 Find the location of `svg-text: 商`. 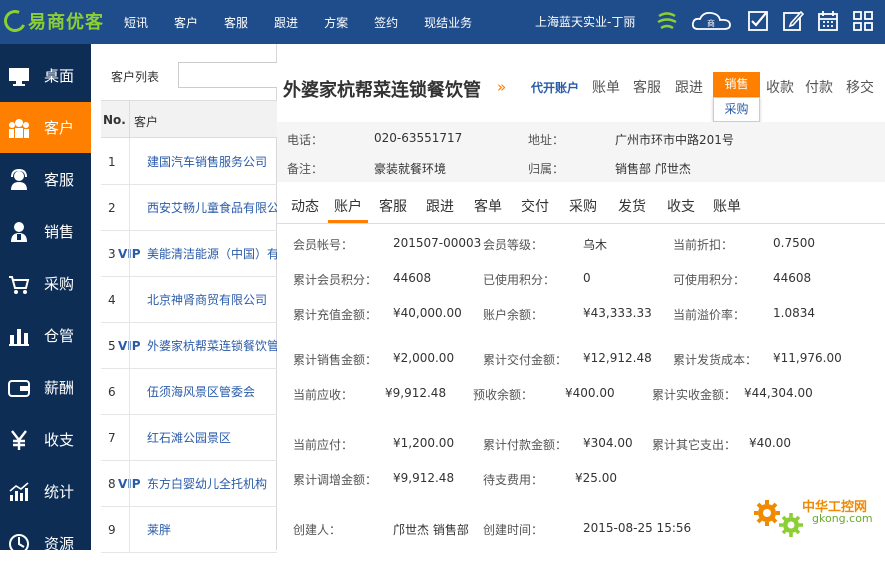

svg-text: 商 is located at coordinates (711, 23).